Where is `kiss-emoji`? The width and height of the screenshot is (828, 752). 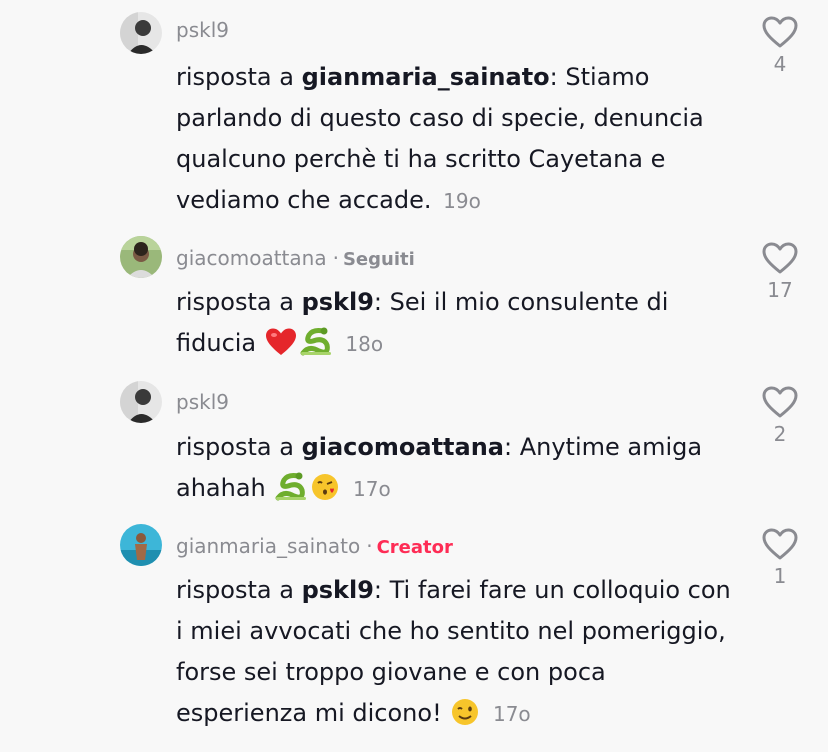
kiss-emoji is located at coordinates (325, 493).